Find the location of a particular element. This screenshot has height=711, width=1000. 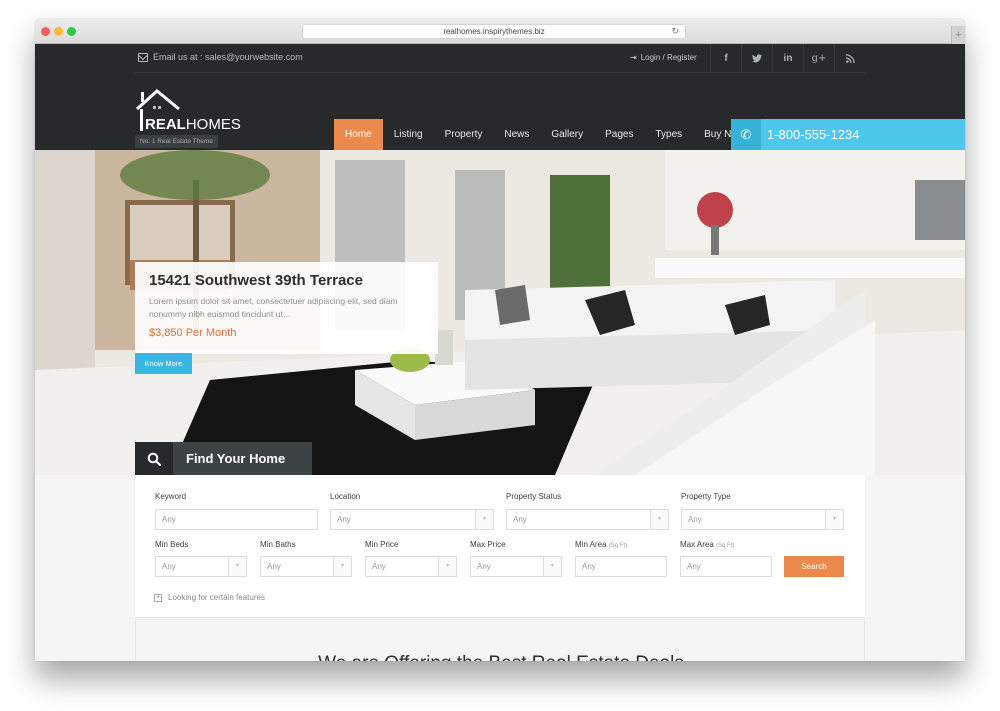

property-status-select: Any ▾ is located at coordinates (587, 519).